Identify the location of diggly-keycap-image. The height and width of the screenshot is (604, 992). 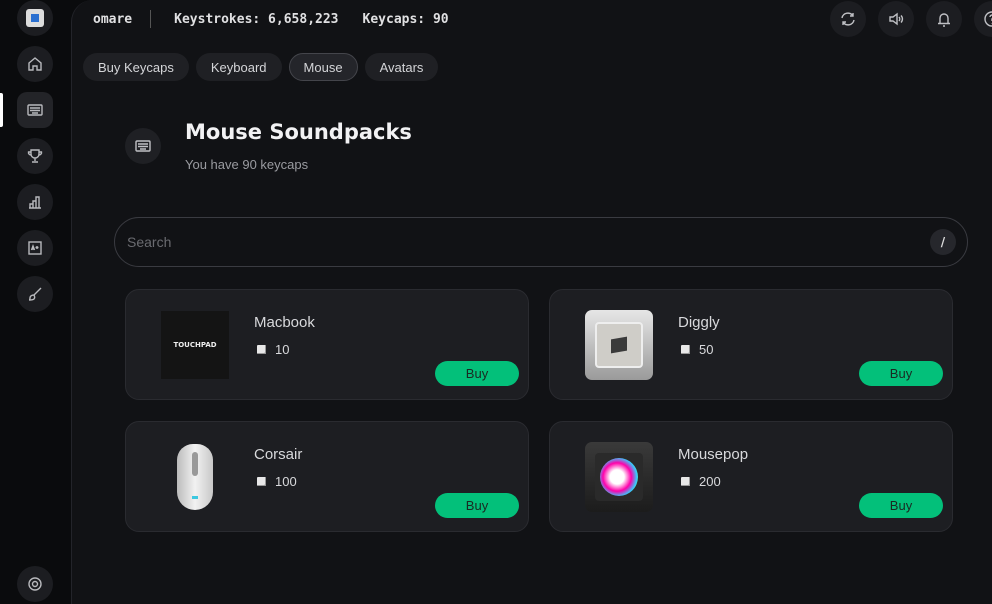
(619, 345).